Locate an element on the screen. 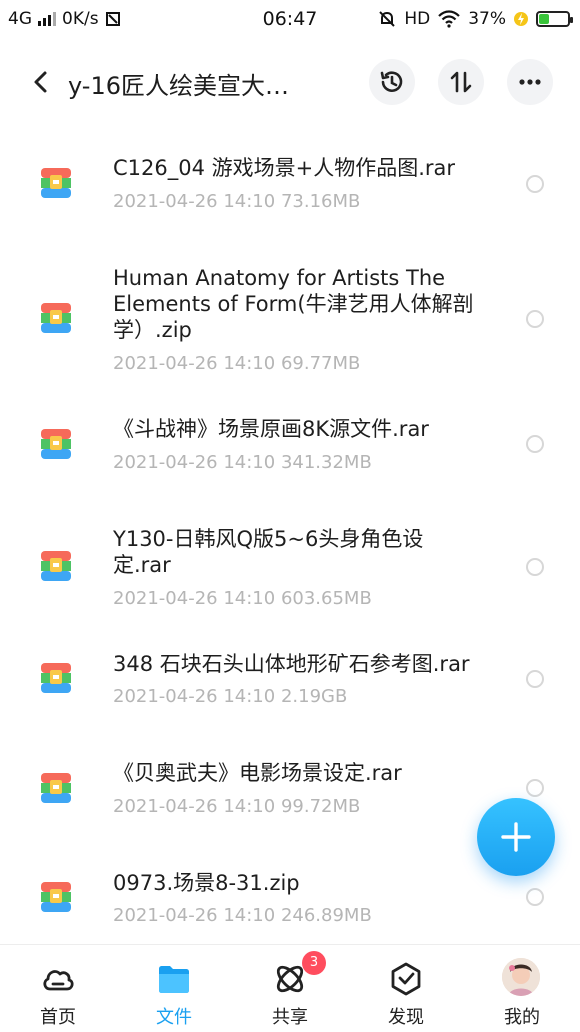  file-meta: 2021-04-26 14:10 99.72MB is located at coordinates (236, 806).